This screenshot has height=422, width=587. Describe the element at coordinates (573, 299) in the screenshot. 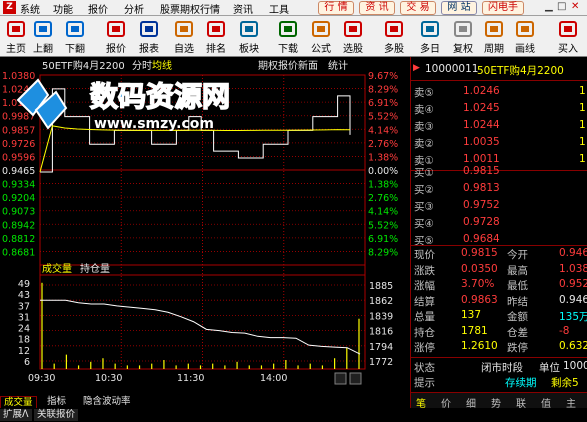

I see `stat-value: 0.946` at that location.